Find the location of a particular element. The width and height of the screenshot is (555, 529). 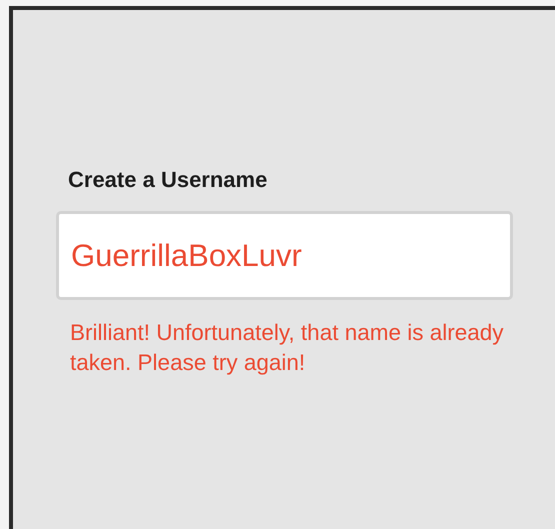

field-label: Create a Username is located at coordinates (168, 180).